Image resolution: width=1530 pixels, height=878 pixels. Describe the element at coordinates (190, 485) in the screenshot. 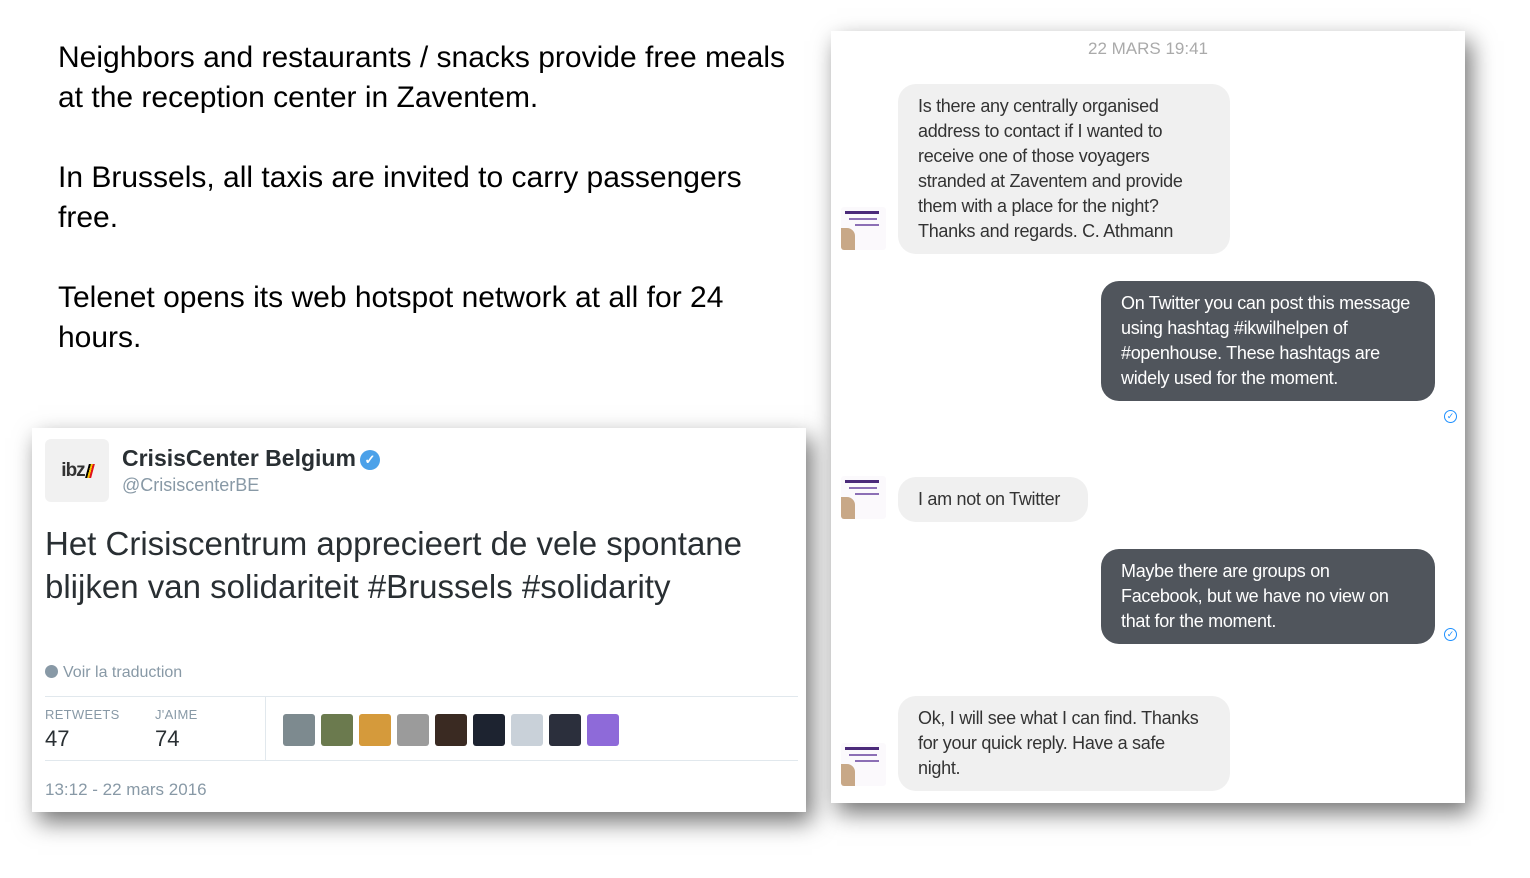

I see `tweet-author-handle: @CrisiscenterBE` at that location.